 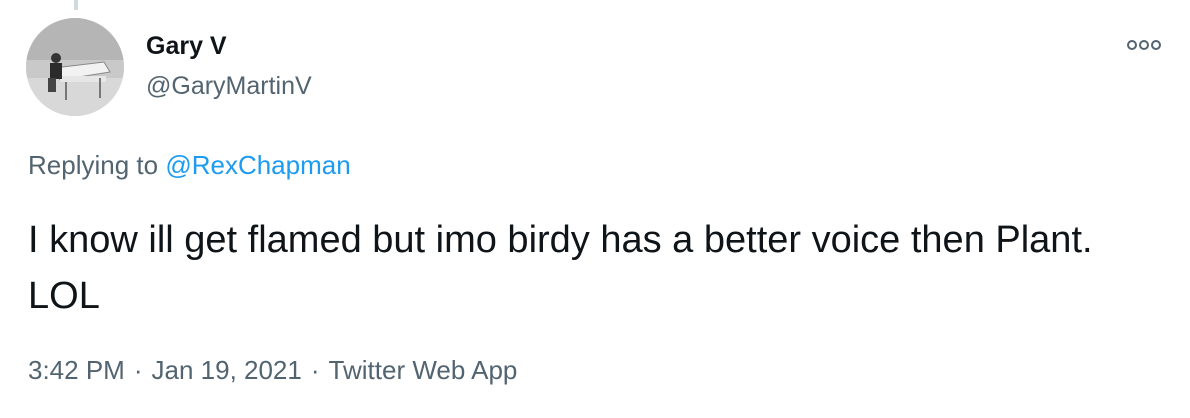 What do you see at coordinates (227, 370) in the screenshot?
I see `tweet-date: Jan 19, 2021` at bounding box center [227, 370].